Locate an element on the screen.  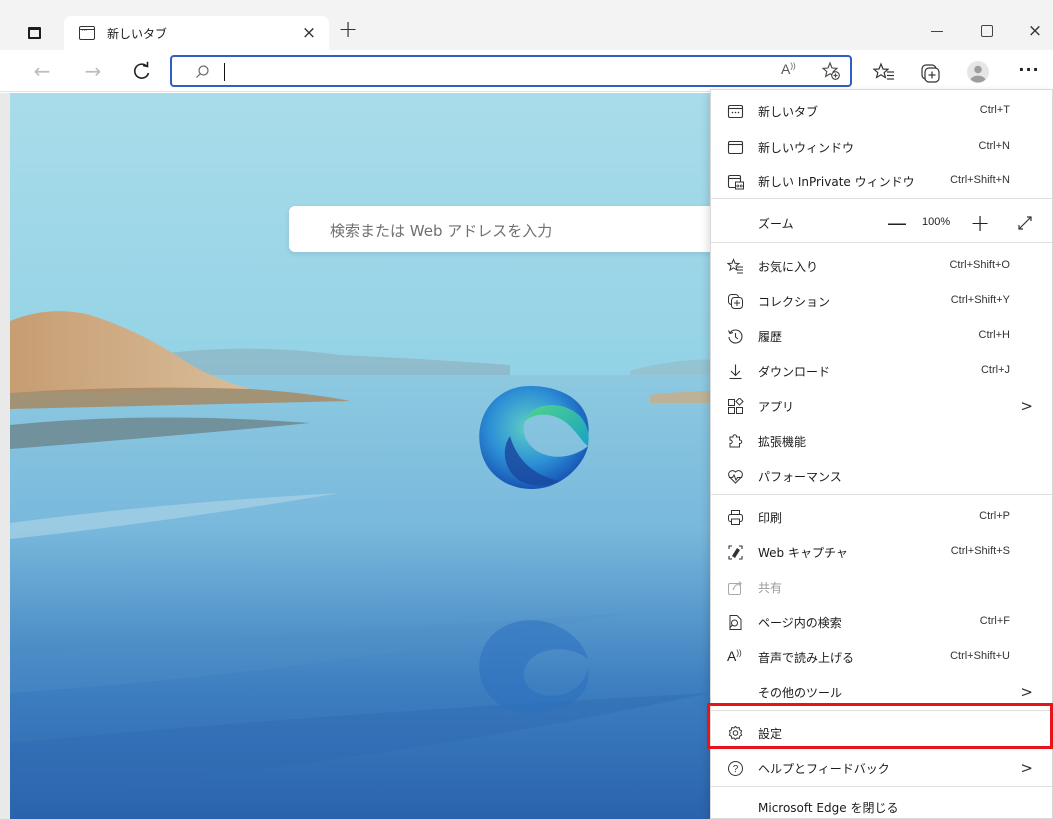
zoom-in-button: + is located at coordinates (980, 223).